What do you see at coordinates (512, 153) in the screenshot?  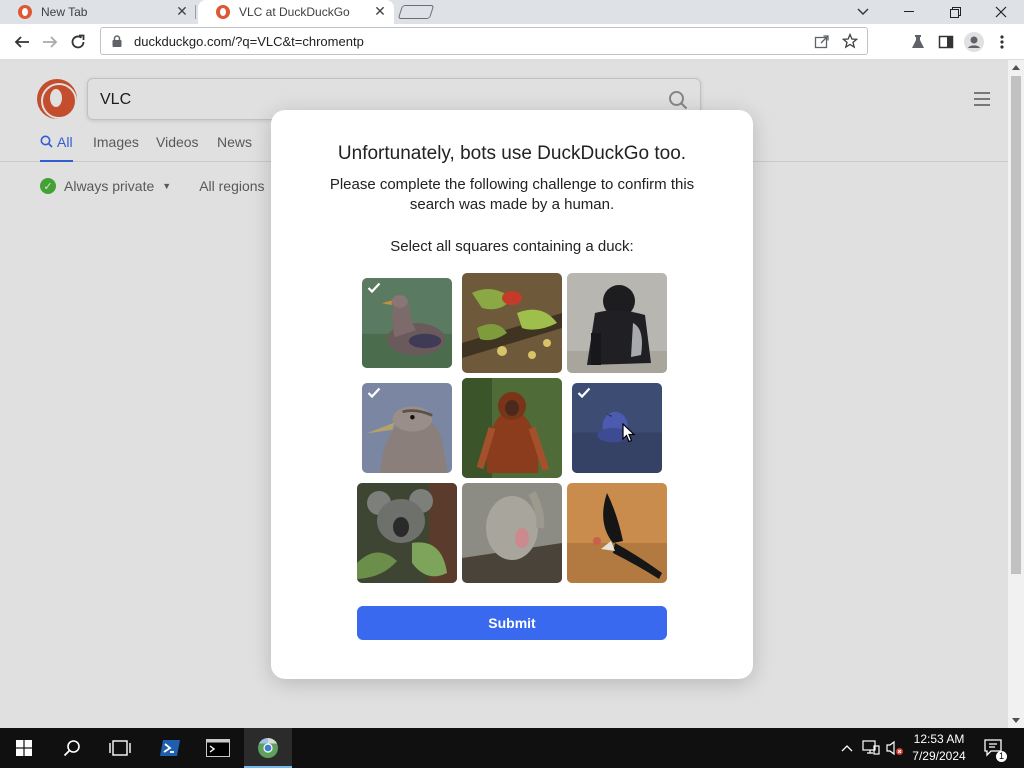 I see `challenge-title: Unfortunately, bots use DuckDuckGo too.` at bounding box center [512, 153].